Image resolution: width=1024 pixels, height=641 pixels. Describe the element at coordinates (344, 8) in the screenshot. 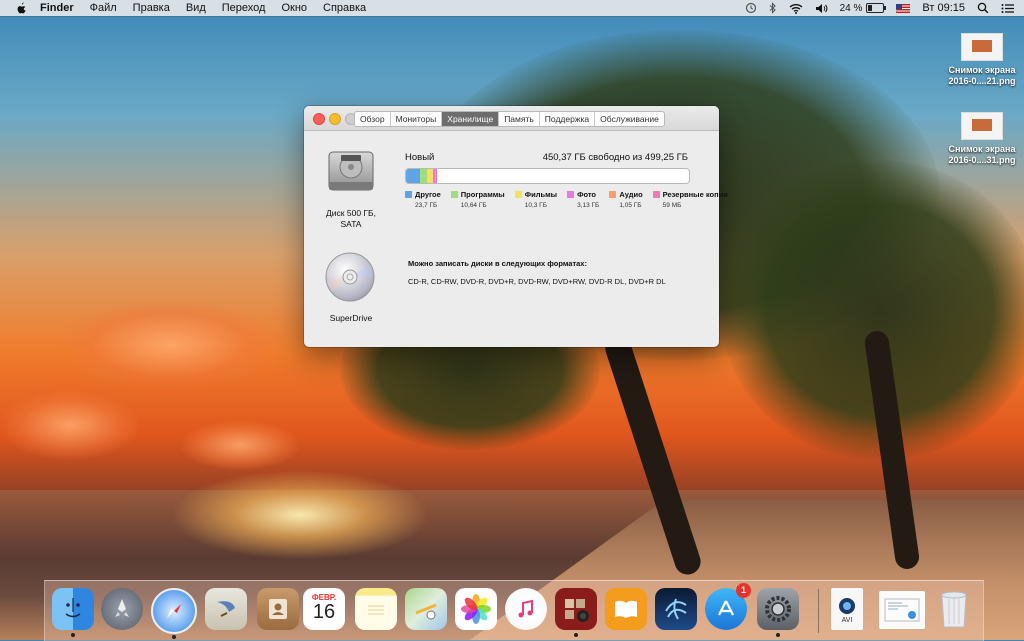

I see `menu-help: Справка` at that location.